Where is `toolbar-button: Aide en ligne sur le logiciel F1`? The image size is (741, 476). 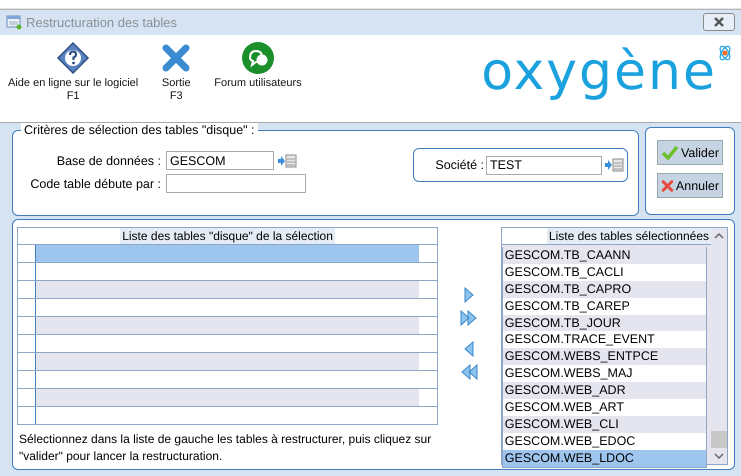 toolbar-button: Aide en ligne sur le logiciel F1 is located at coordinates (73, 71).